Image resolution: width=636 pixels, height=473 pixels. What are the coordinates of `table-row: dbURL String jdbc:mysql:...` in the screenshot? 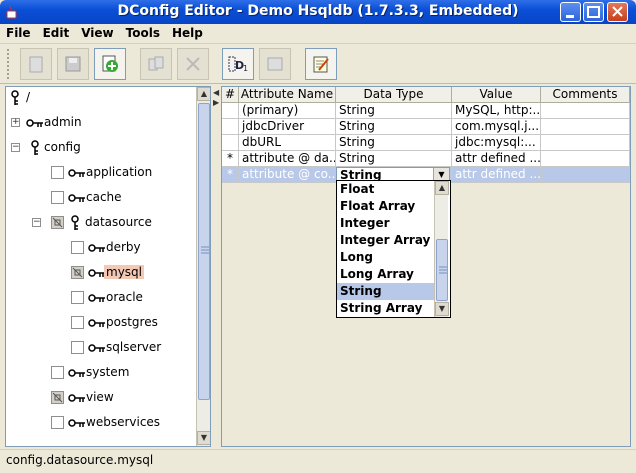 It's located at (426, 143).